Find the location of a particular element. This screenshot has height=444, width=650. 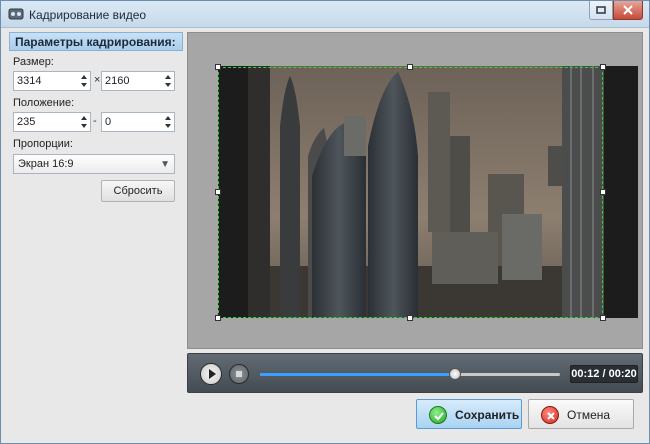

close-icon is located at coordinates (628, 10).